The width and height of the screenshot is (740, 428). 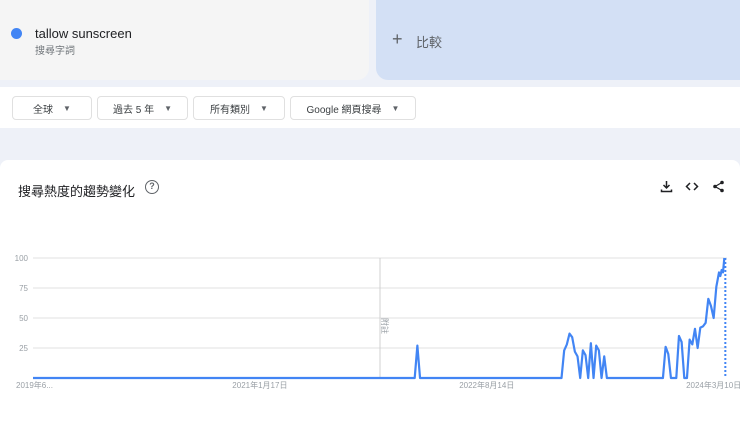 I want to click on y-tick-label: 75, so click(x=23, y=288).